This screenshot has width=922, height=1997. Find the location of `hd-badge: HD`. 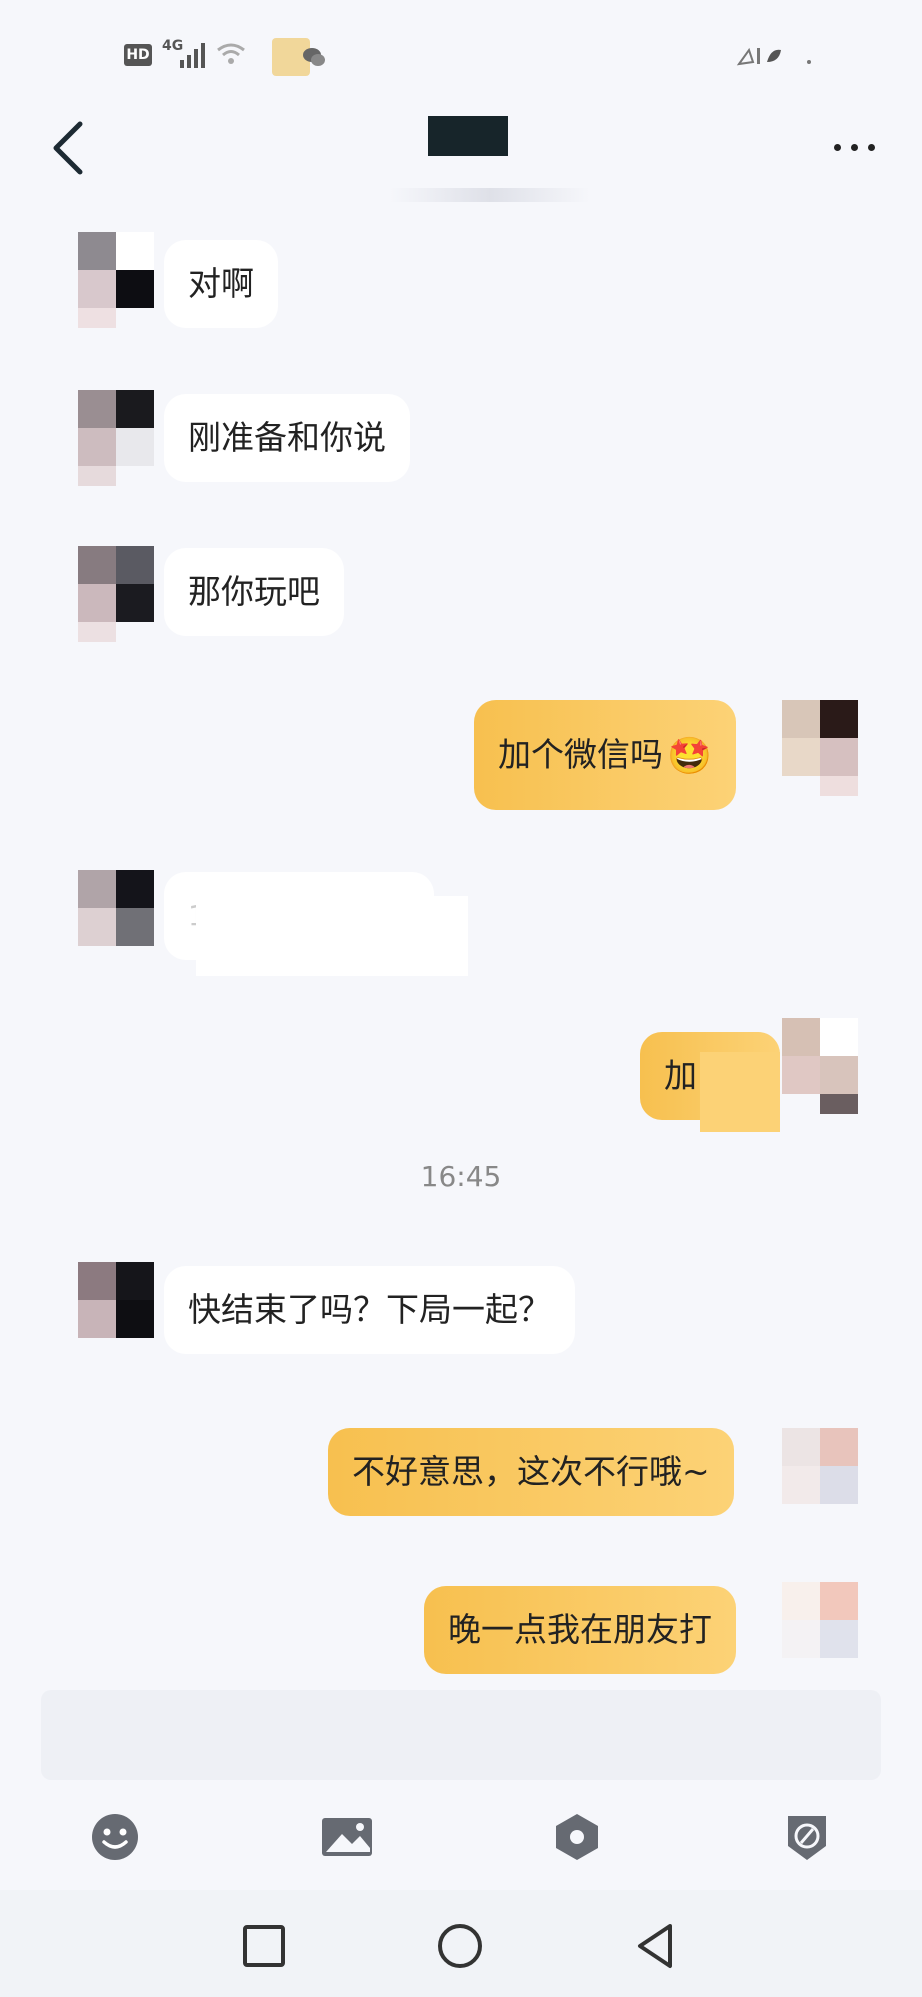

hd-badge: HD is located at coordinates (138, 55).